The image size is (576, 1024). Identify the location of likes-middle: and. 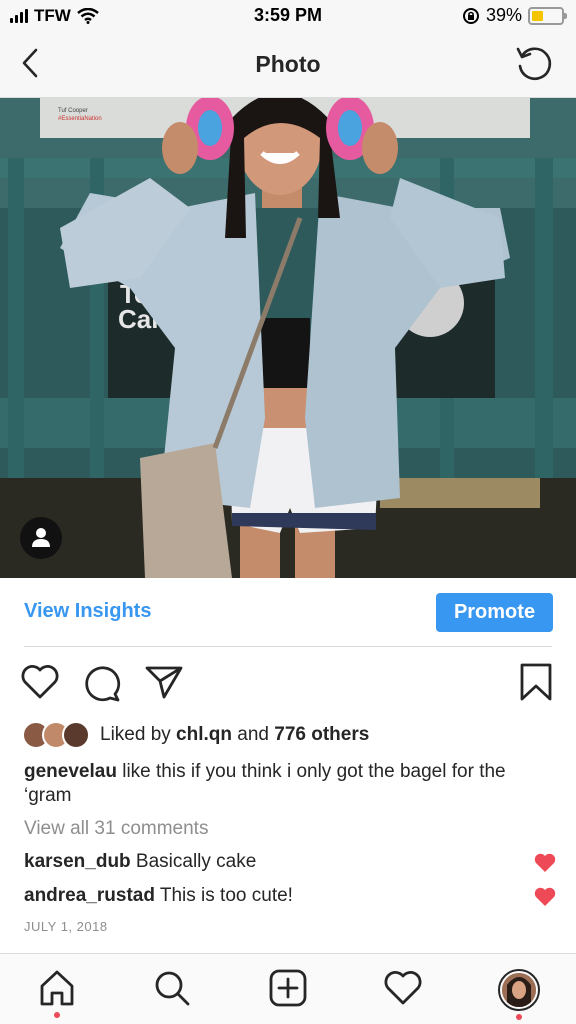
(253, 734).